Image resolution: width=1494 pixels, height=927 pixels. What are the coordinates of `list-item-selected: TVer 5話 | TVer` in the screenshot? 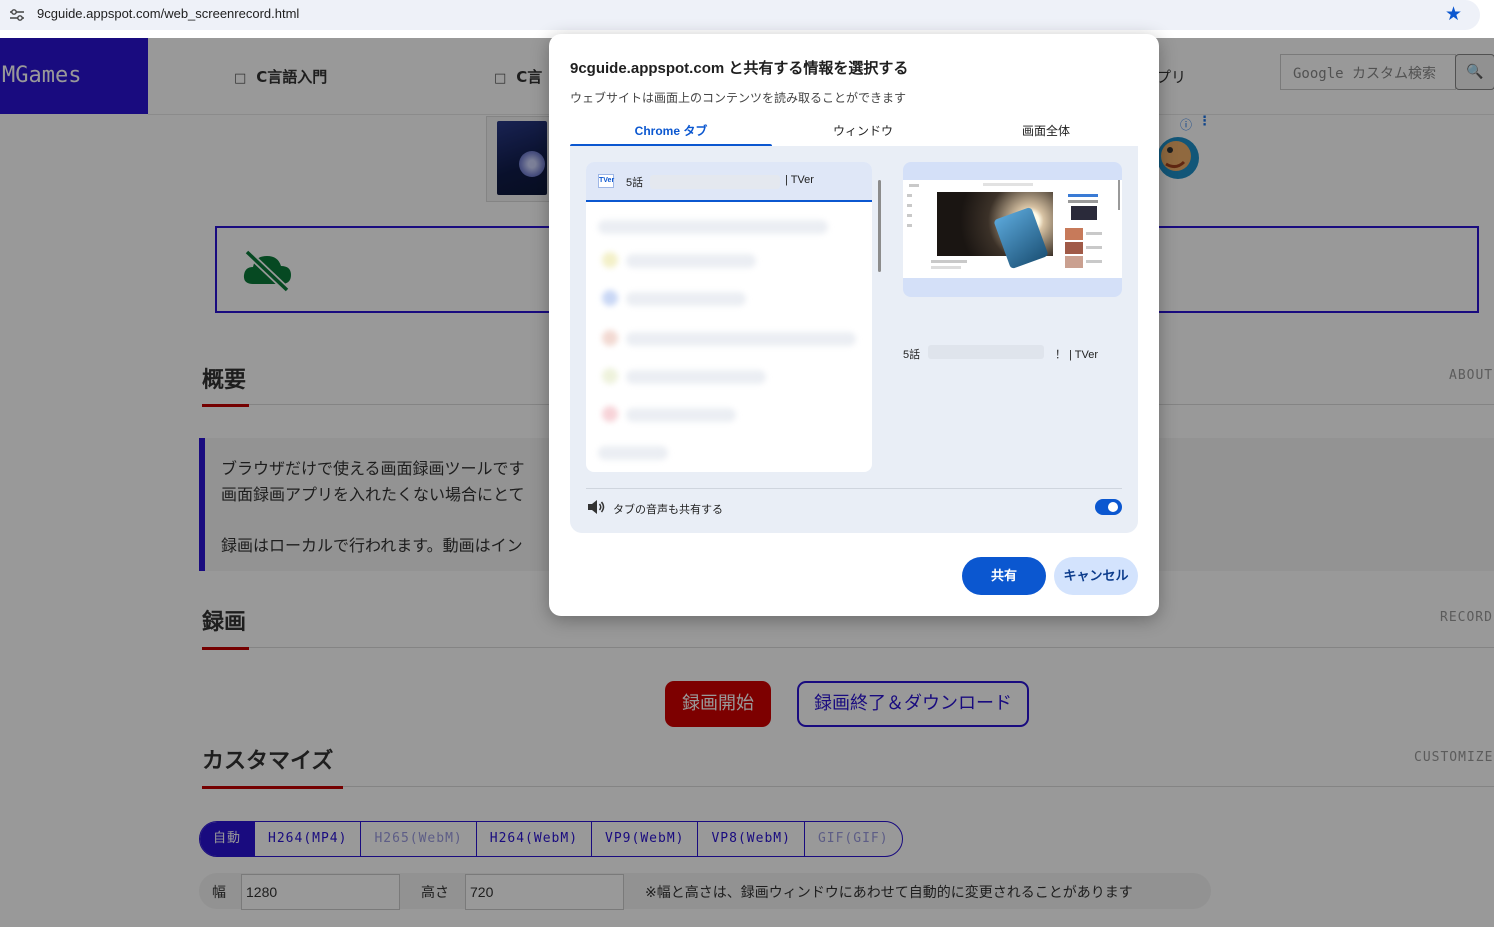 It's located at (729, 182).